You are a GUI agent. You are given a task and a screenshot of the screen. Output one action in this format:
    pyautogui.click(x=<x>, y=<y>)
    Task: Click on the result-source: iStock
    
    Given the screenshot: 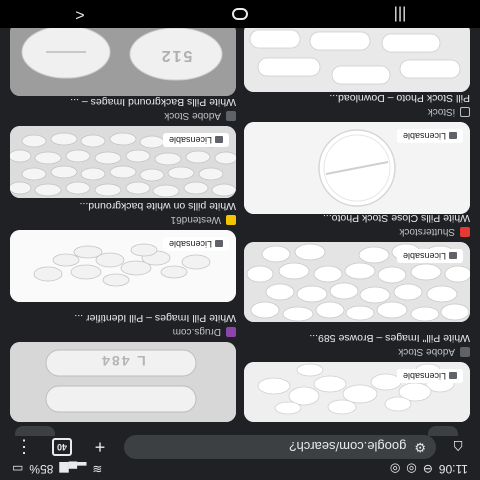 What is the action you would take?
    pyautogui.click(x=357, y=112)
    